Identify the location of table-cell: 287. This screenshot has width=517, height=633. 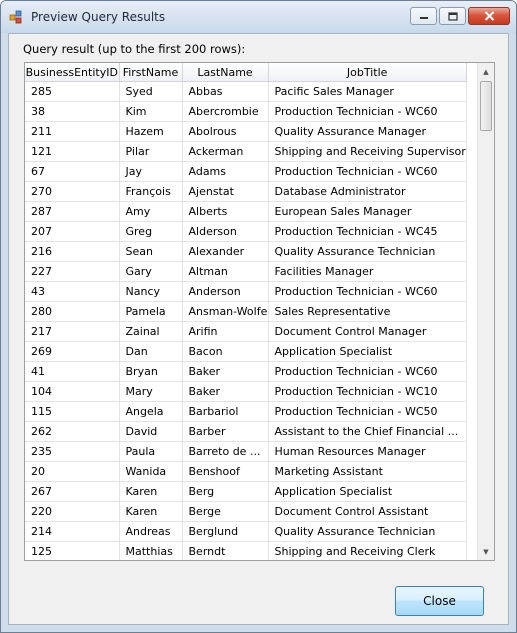
(72, 211).